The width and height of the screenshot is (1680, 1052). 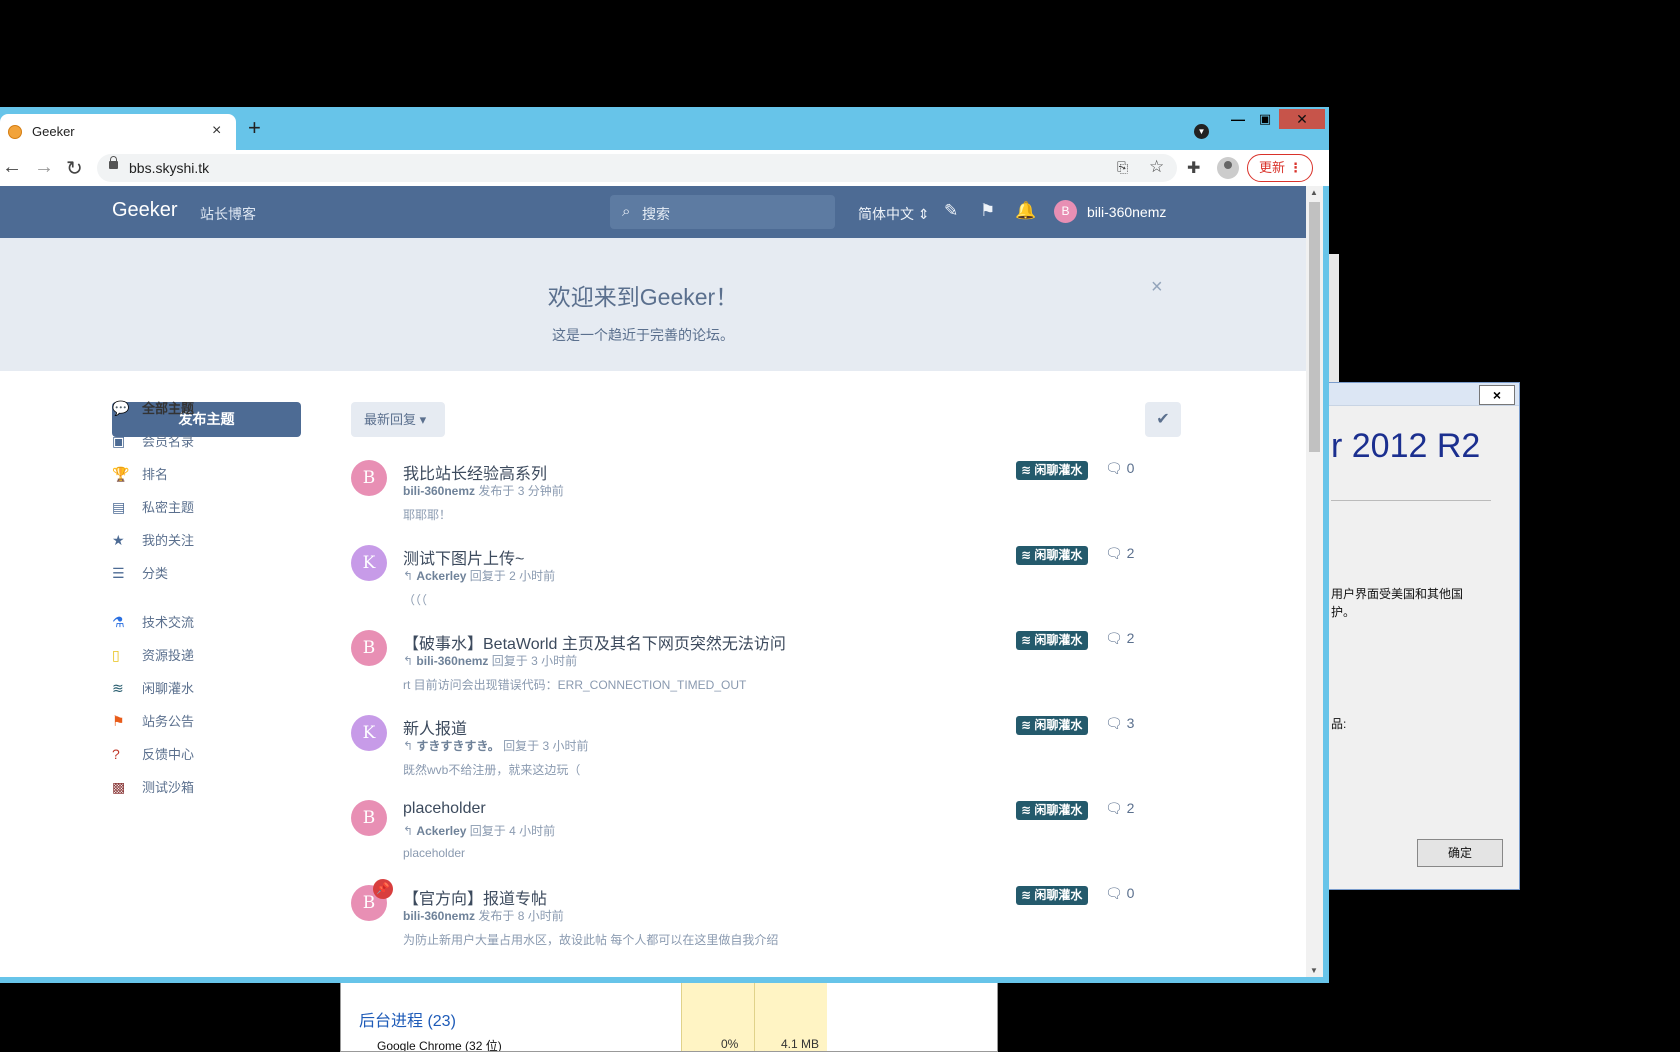 I want to click on scroll-down-icon: ▼, so click(x=1314, y=970).